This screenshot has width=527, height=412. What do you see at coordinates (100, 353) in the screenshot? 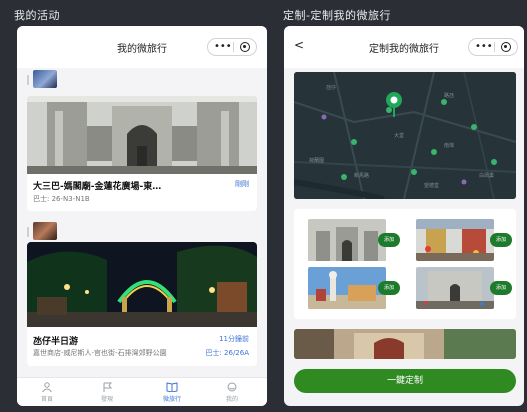
I see `card-route: 嘉世商店-威尼斯人-官也街-石排灣郊野公園` at bounding box center [100, 353].